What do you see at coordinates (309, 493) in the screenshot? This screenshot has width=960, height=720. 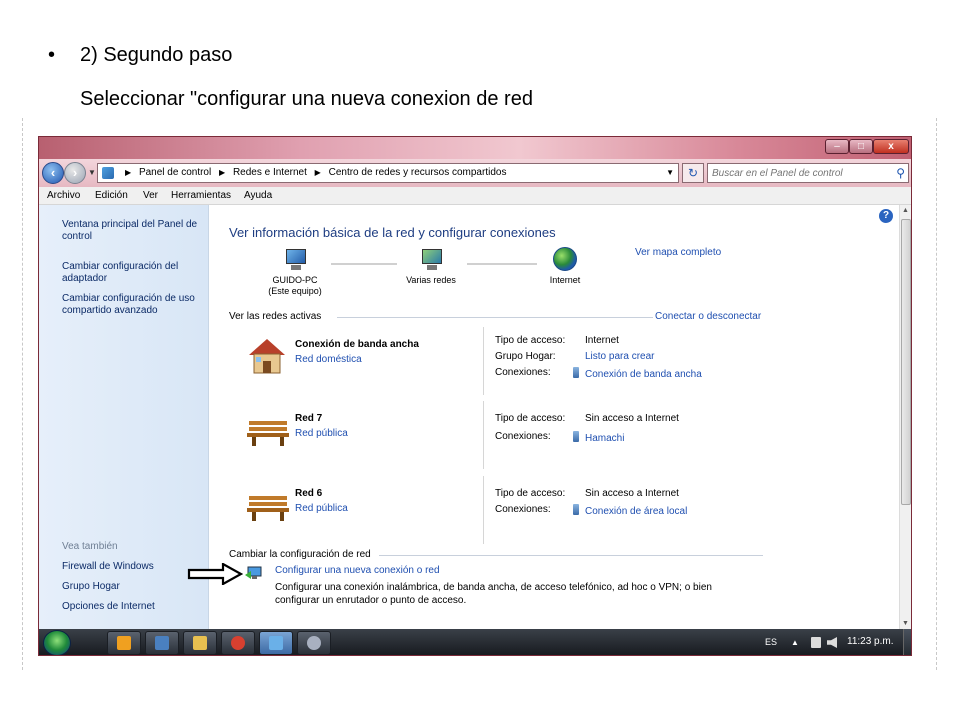 I see `network-name: Red 6` at bounding box center [309, 493].